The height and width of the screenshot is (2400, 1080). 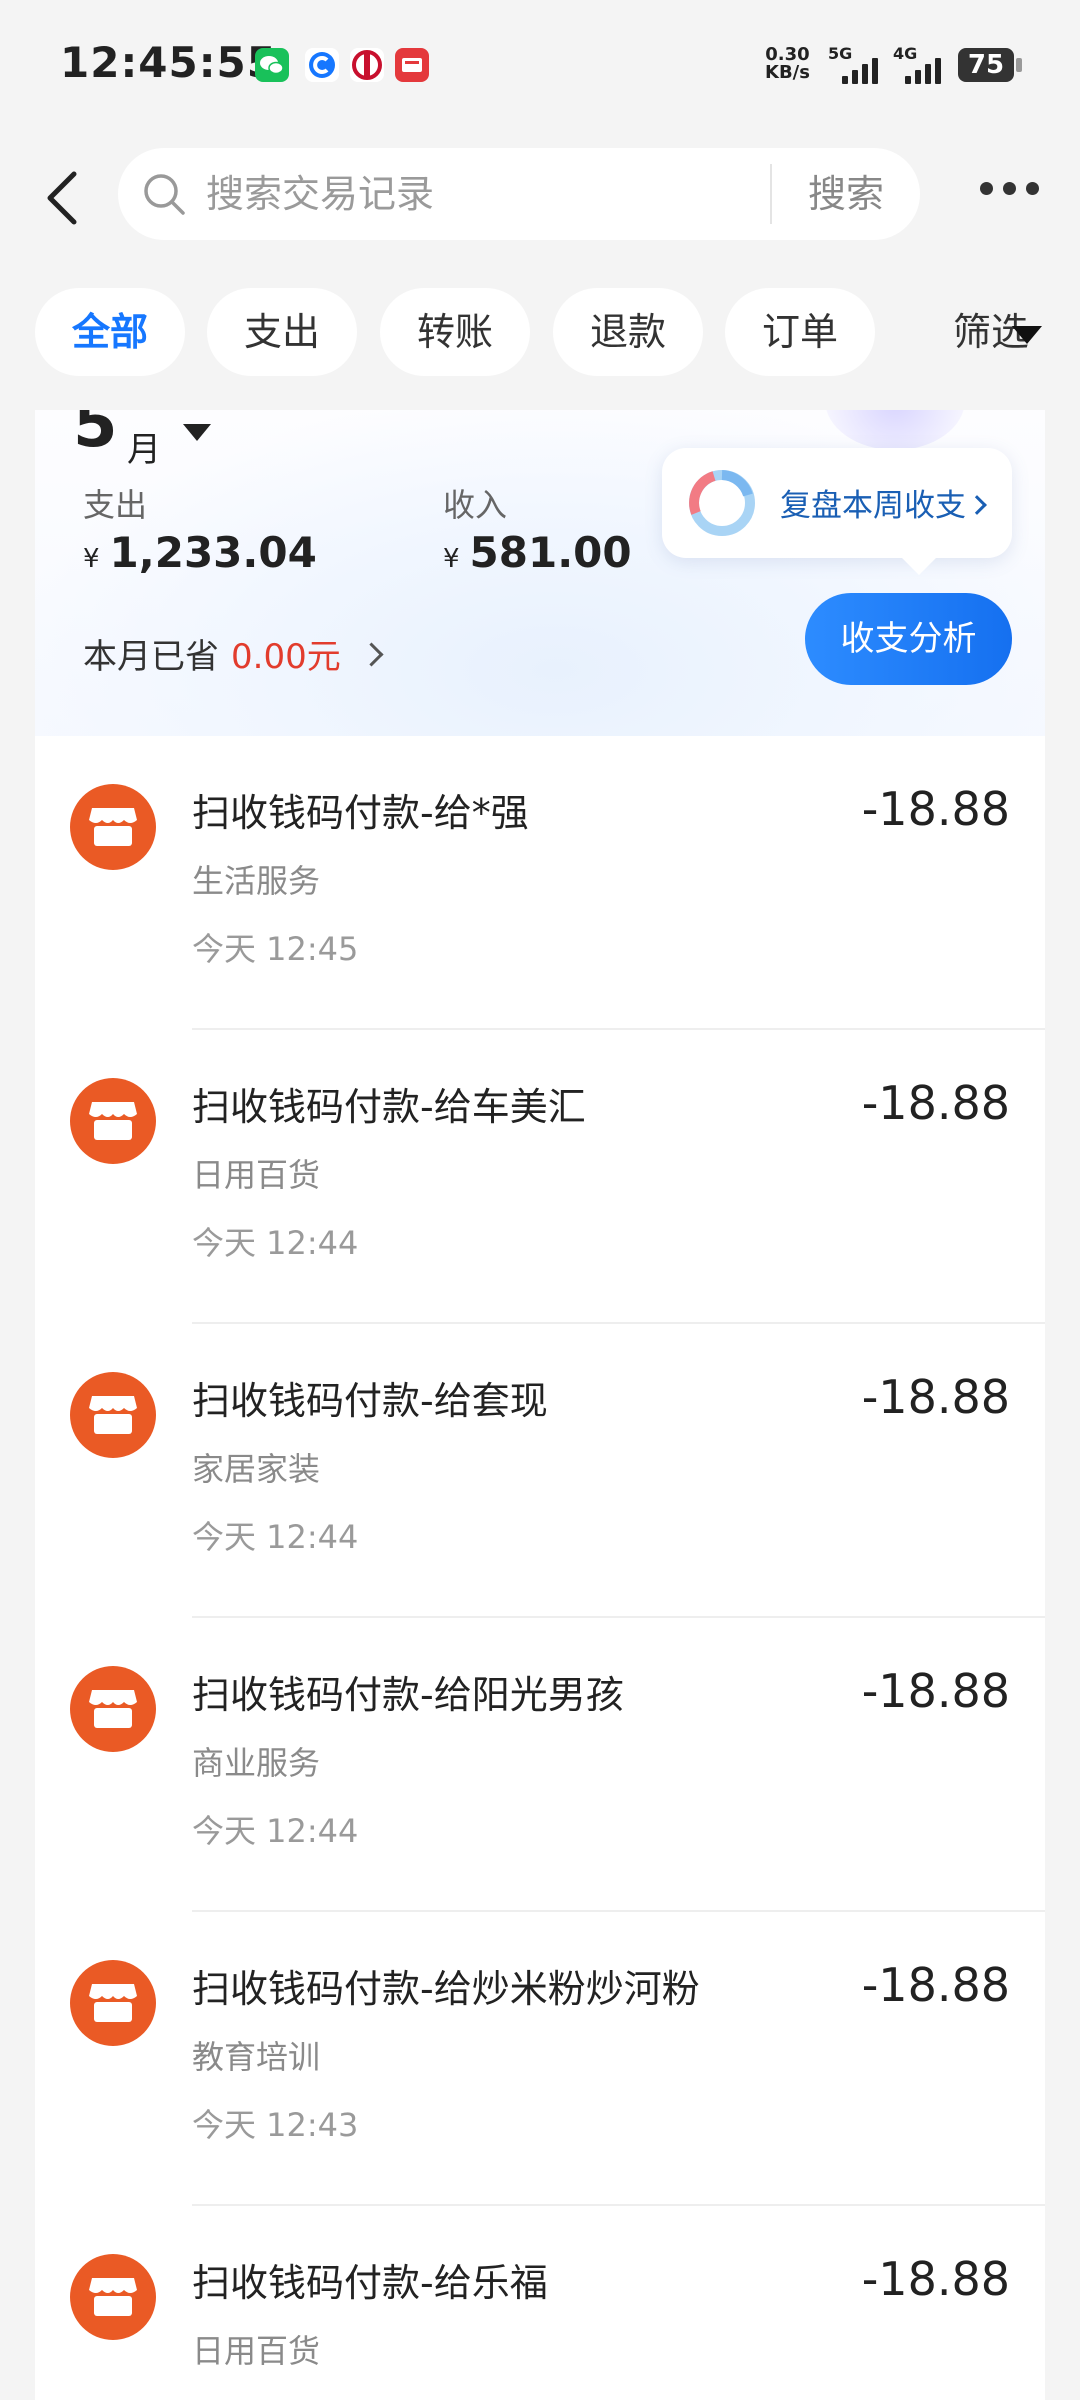 What do you see at coordinates (110, 332) in the screenshot?
I see `tab-all: 全部` at bounding box center [110, 332].